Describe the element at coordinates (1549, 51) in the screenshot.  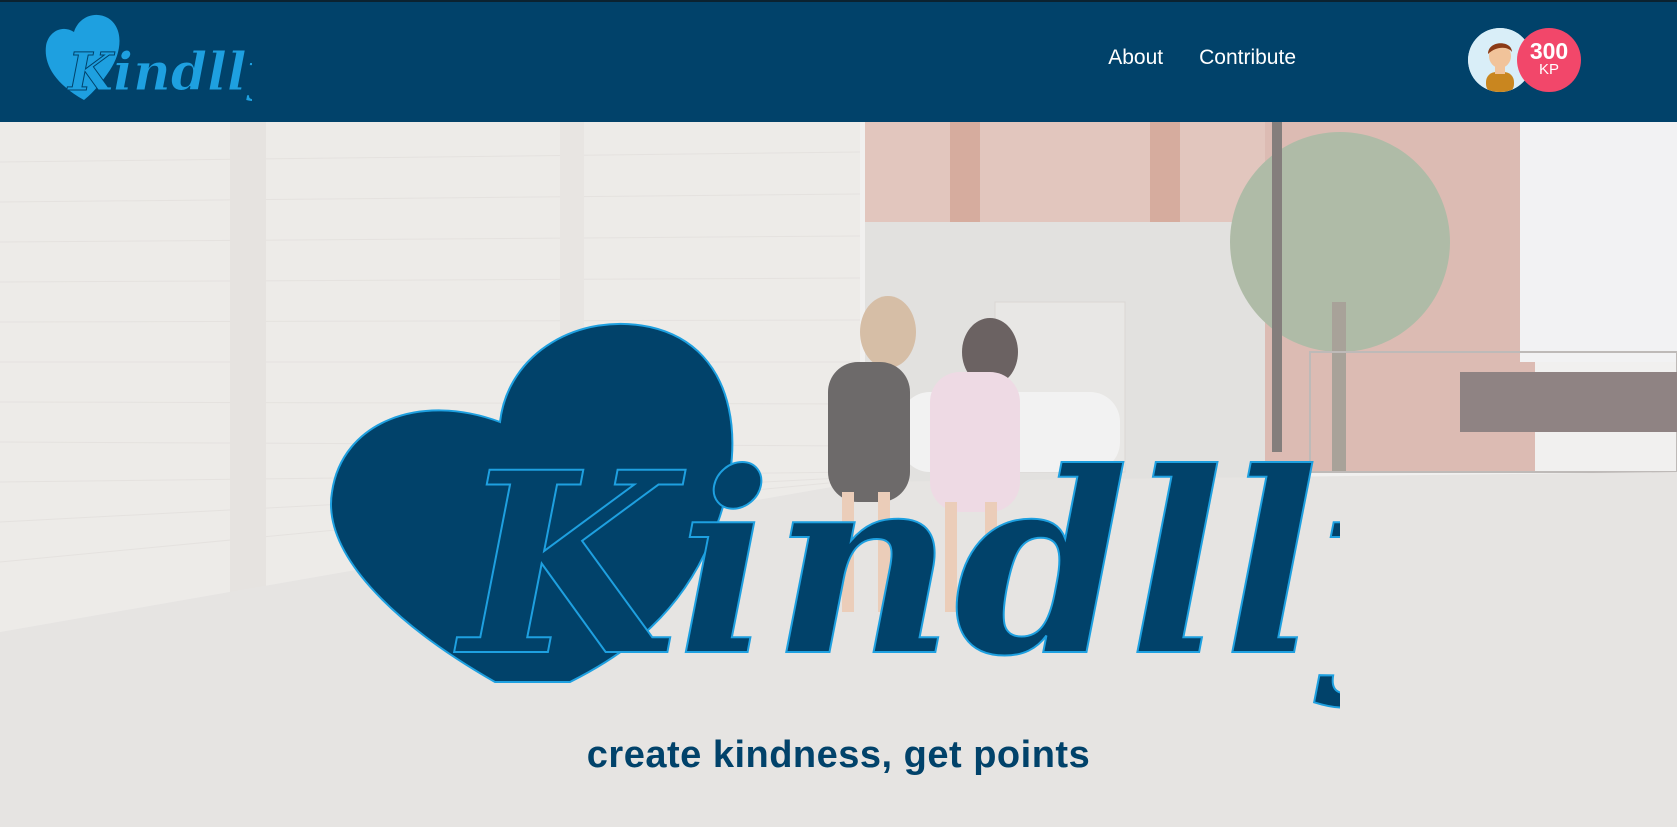
I see `points-value: 300` at that location.